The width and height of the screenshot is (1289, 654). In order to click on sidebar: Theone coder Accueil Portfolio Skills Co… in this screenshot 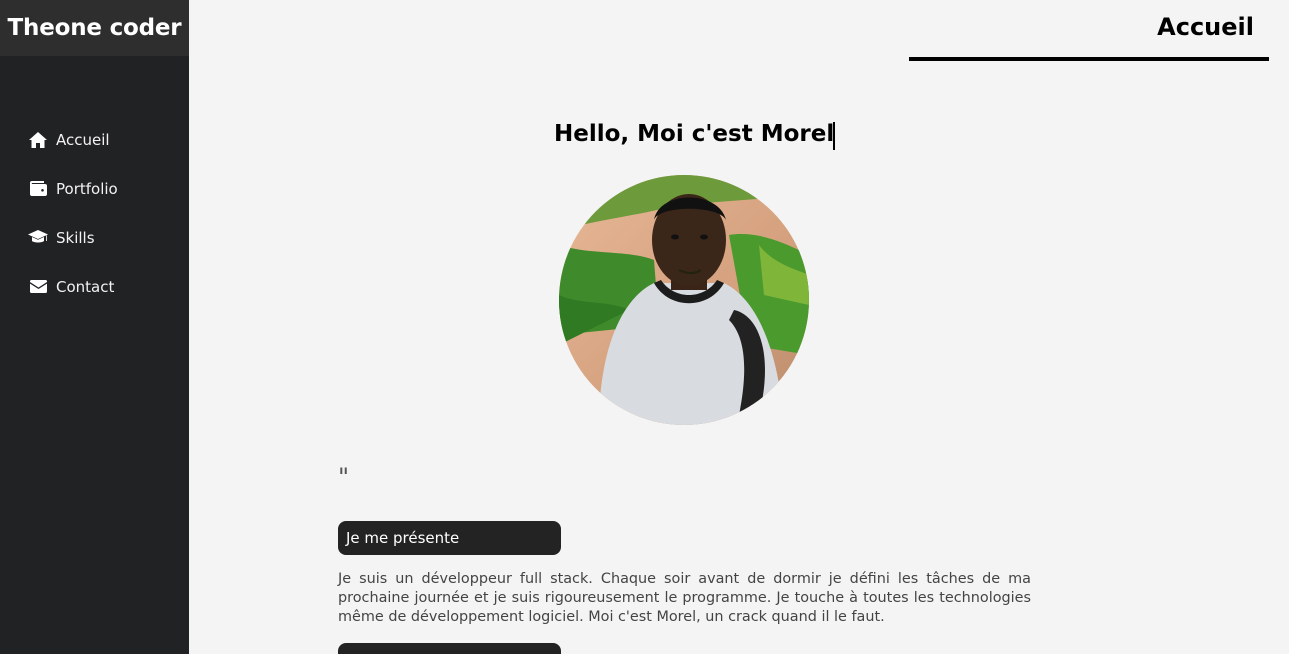, I will do `click(94, 327)`.